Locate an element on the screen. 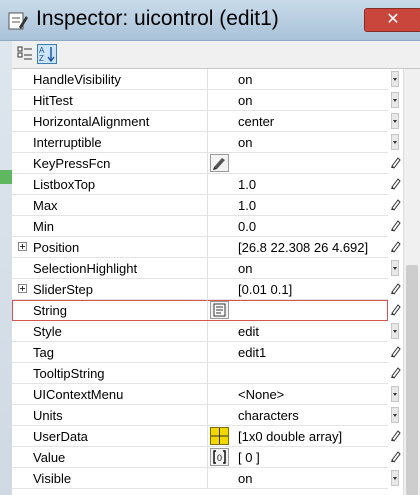  property-value: [1x0 double array] is located at coordinates (290, 436).